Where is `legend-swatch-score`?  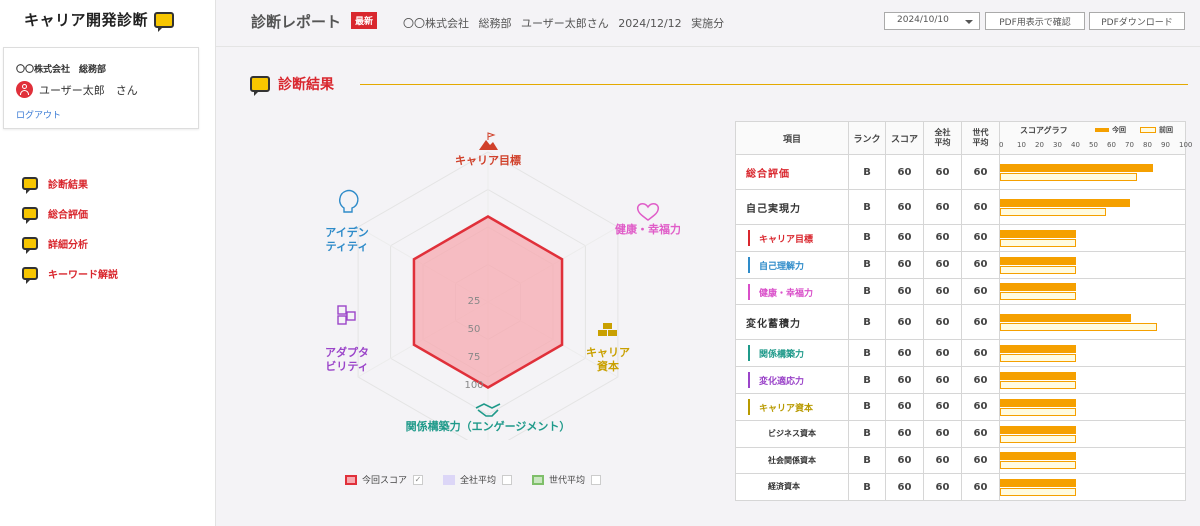 legend-swatch-score is located at coordinates (351, 479).